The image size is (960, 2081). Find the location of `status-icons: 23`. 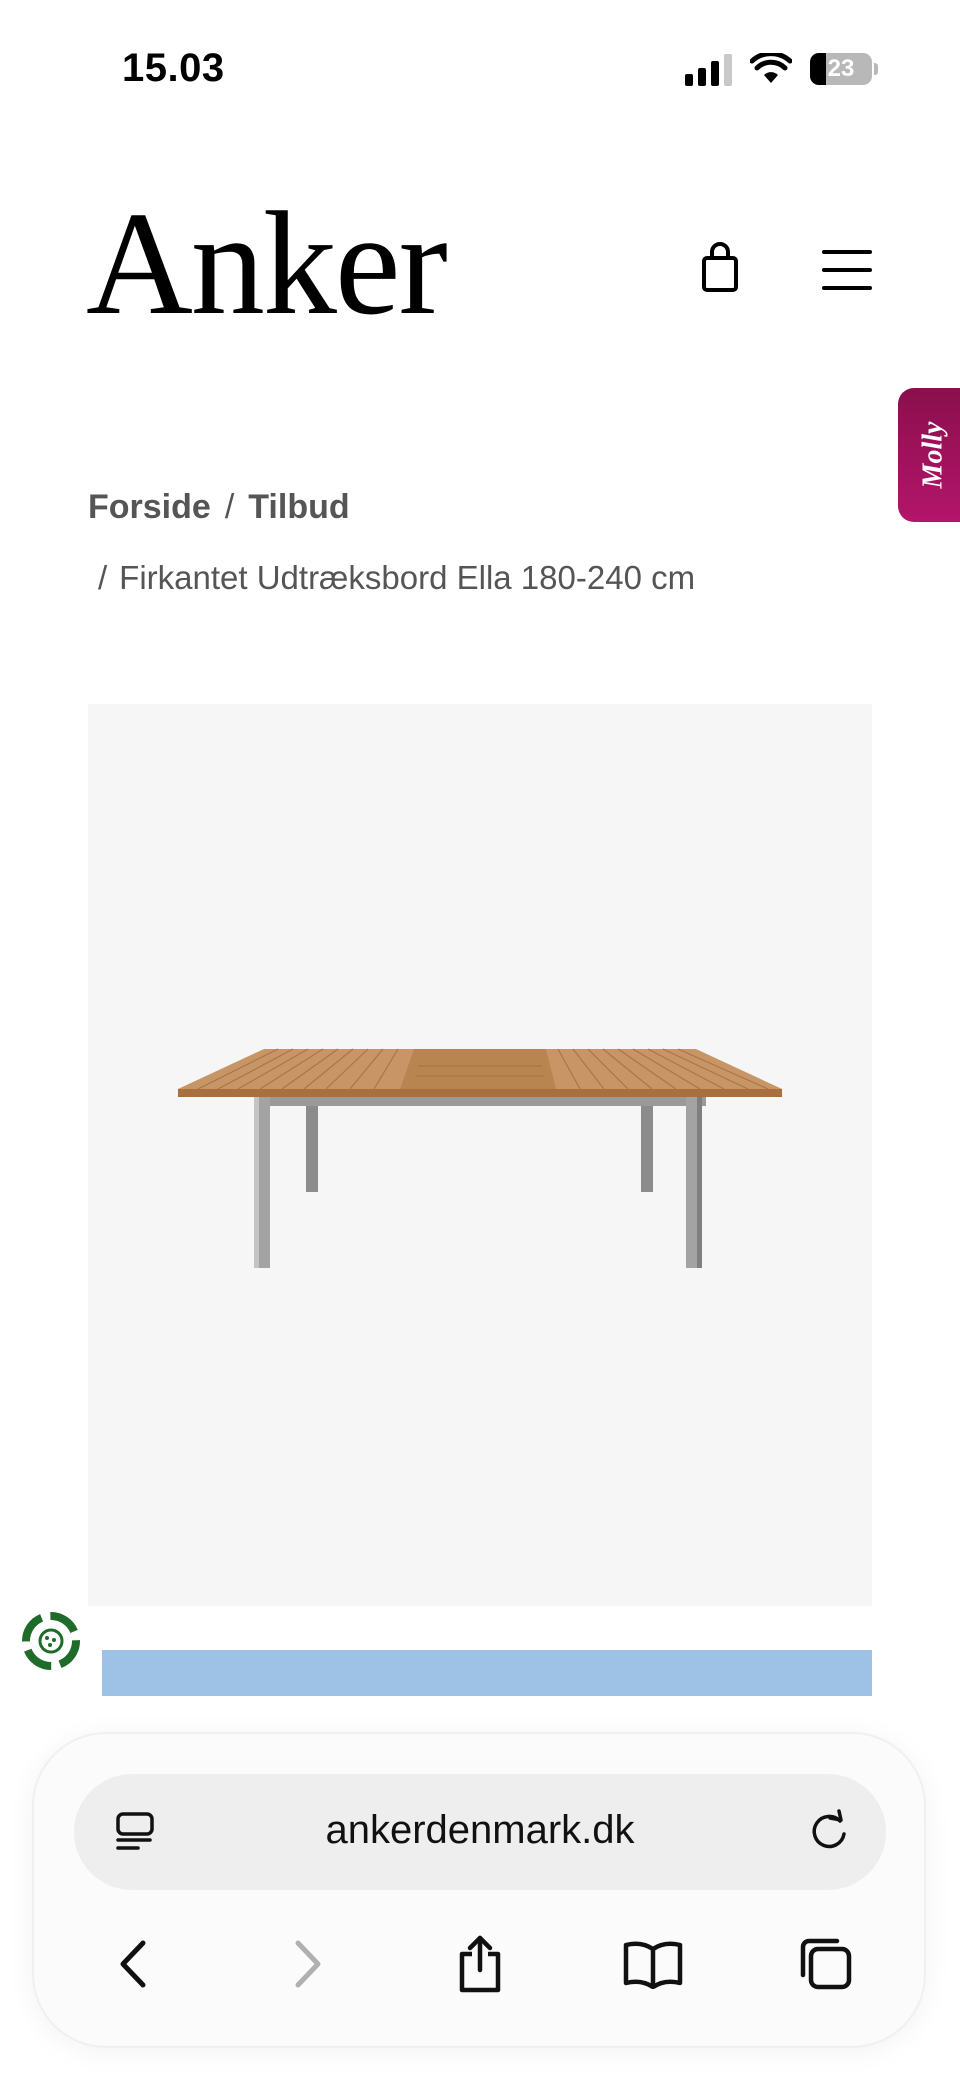

status-icons: 23 is located at coordinates (781, 69).